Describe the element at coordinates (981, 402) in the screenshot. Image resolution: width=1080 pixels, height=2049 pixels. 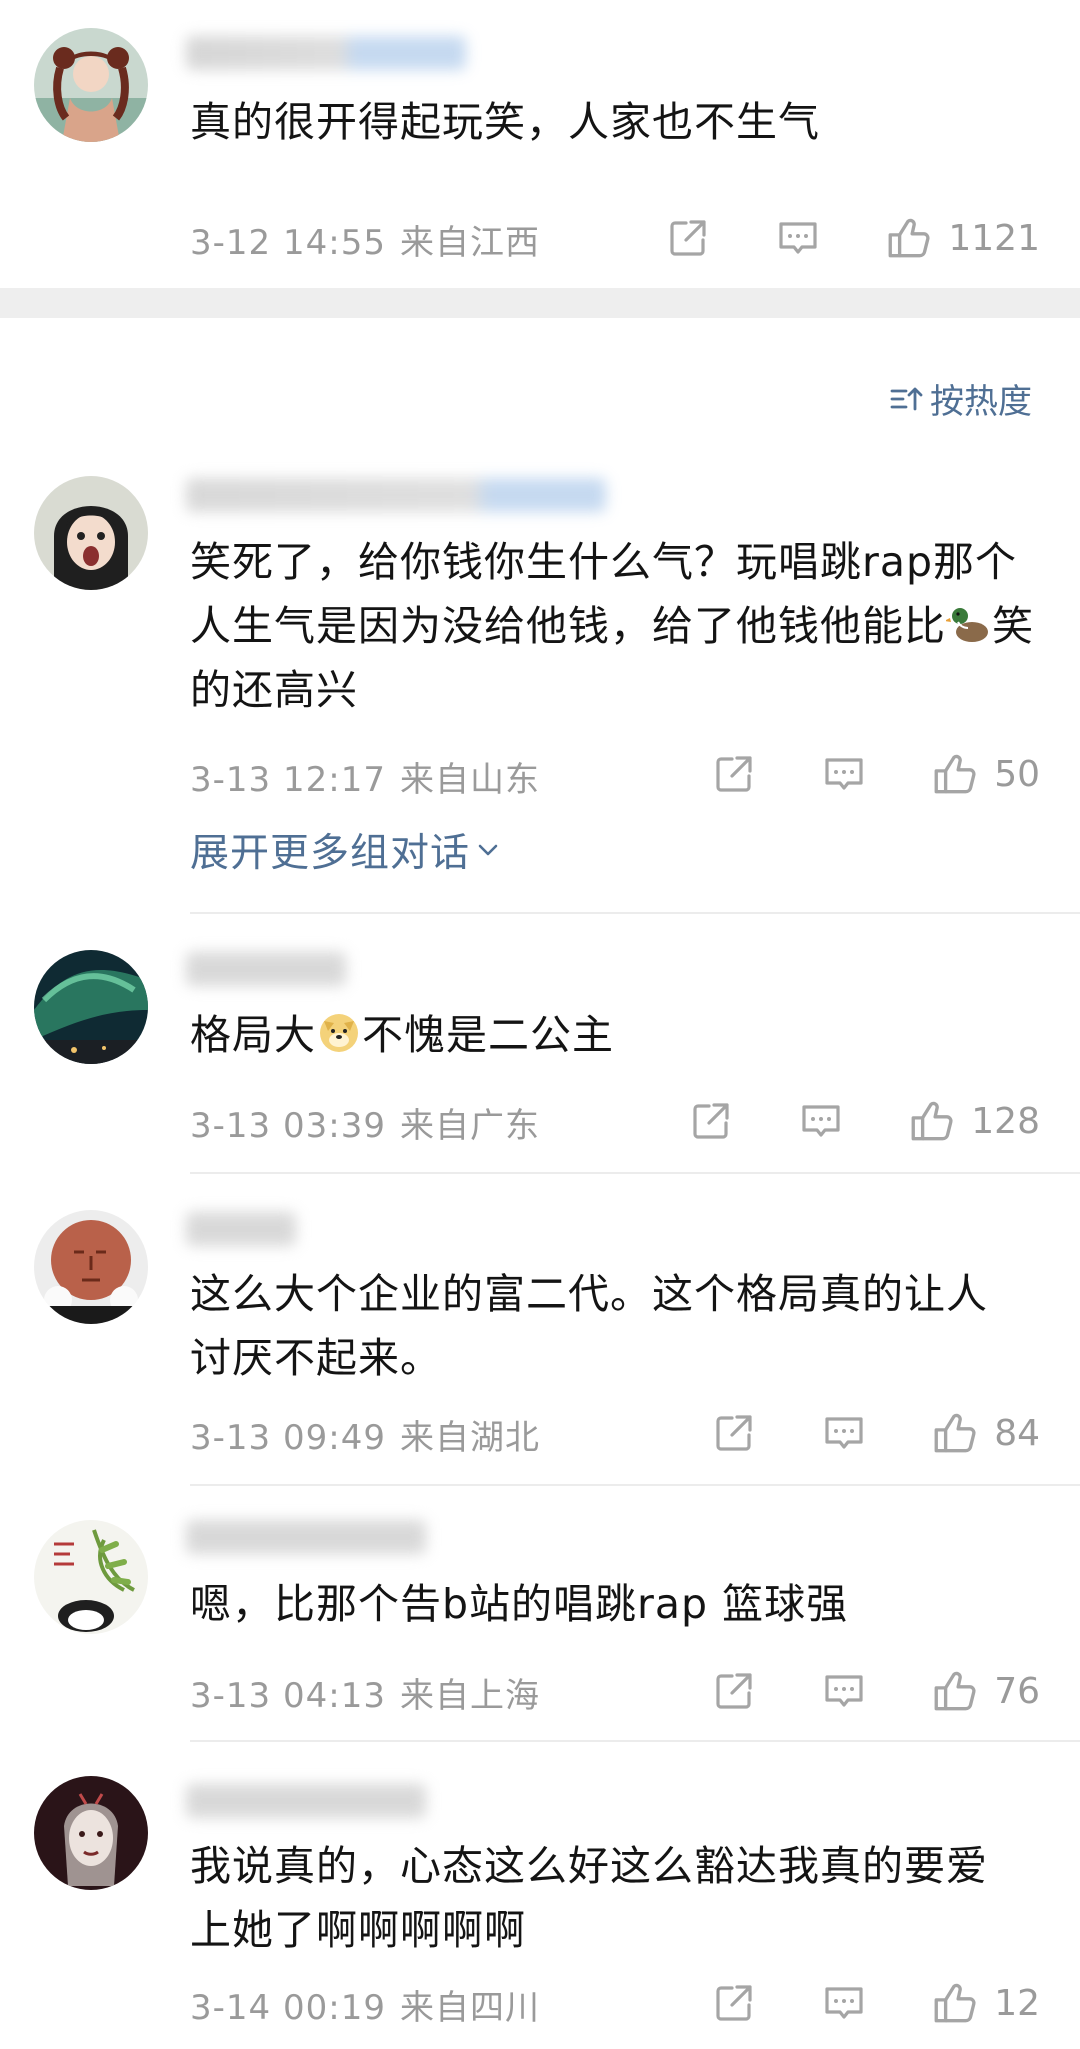
I see `sort-label: 按热度` at that location.